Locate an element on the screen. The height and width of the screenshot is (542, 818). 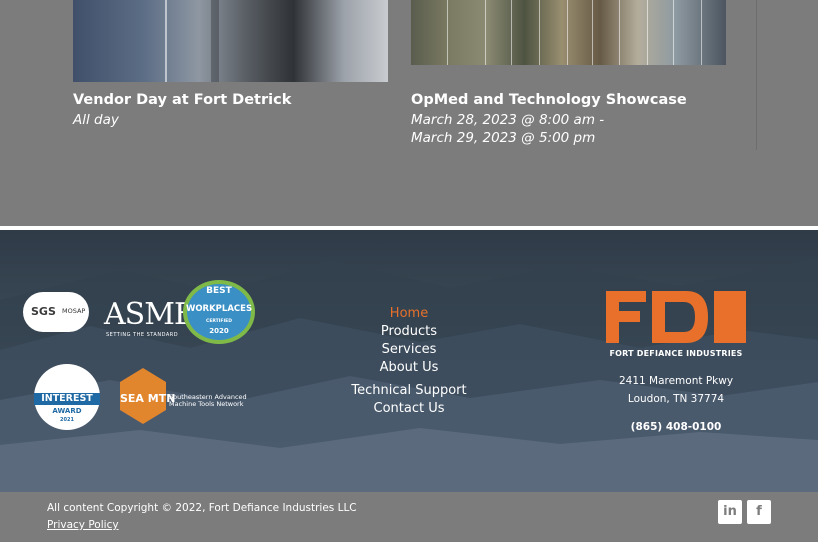
company-address-line1: 2411 Maremont Pkwy is located at coordinates (676, 381).